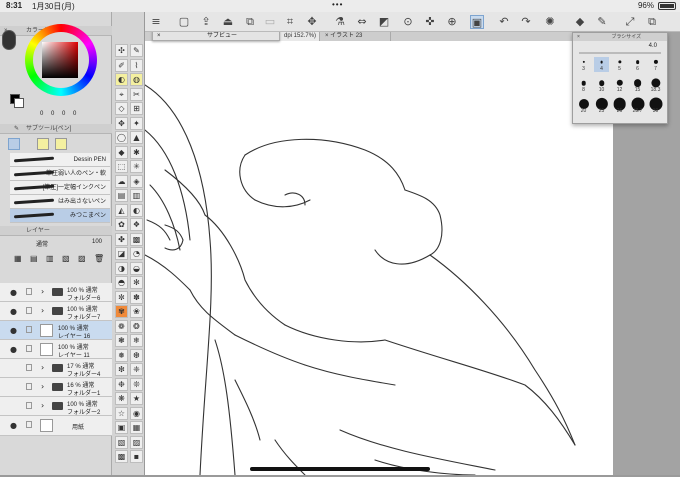 The width and height of the screenshot is (680, 477). Describe the element at coordinates (121, 398) in the screenshot. I see `shape-icon: ❋` at that location.